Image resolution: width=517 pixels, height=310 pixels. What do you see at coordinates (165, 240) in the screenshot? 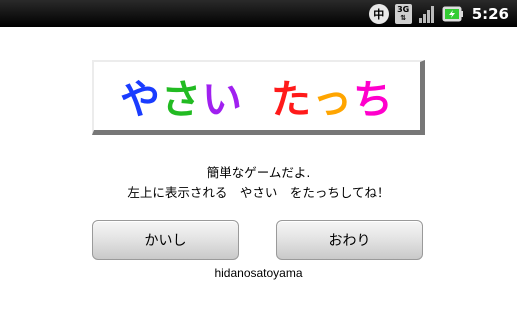
I see `start-button: かいし` at bounding box center [165, 240].